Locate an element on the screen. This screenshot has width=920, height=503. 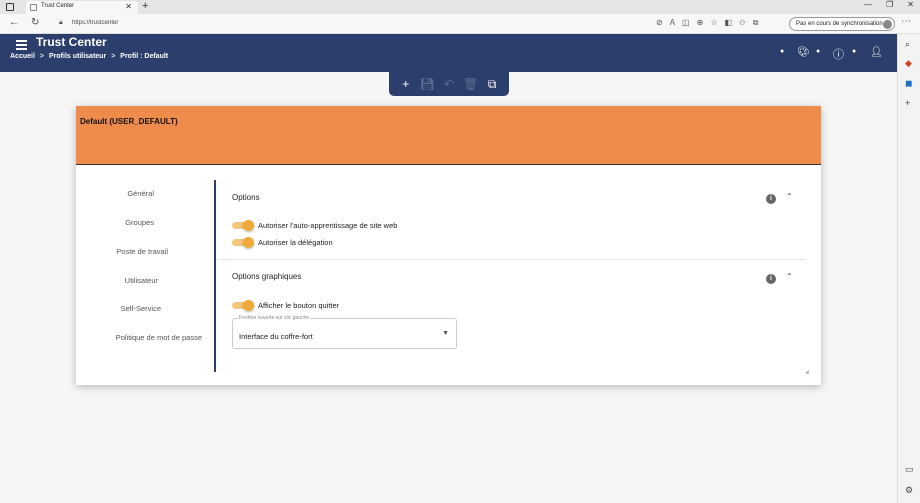
breadcrumb-profiles: Profils utilisateur is located at coordinates (77, 56).